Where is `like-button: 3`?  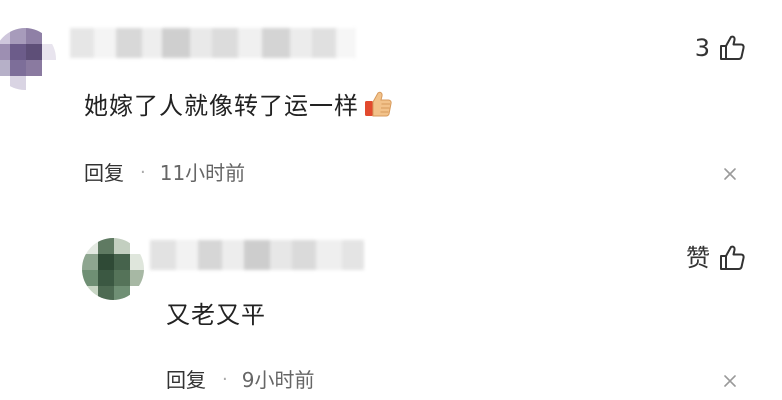 like-button: 3 is located at coordinates (720, 48).